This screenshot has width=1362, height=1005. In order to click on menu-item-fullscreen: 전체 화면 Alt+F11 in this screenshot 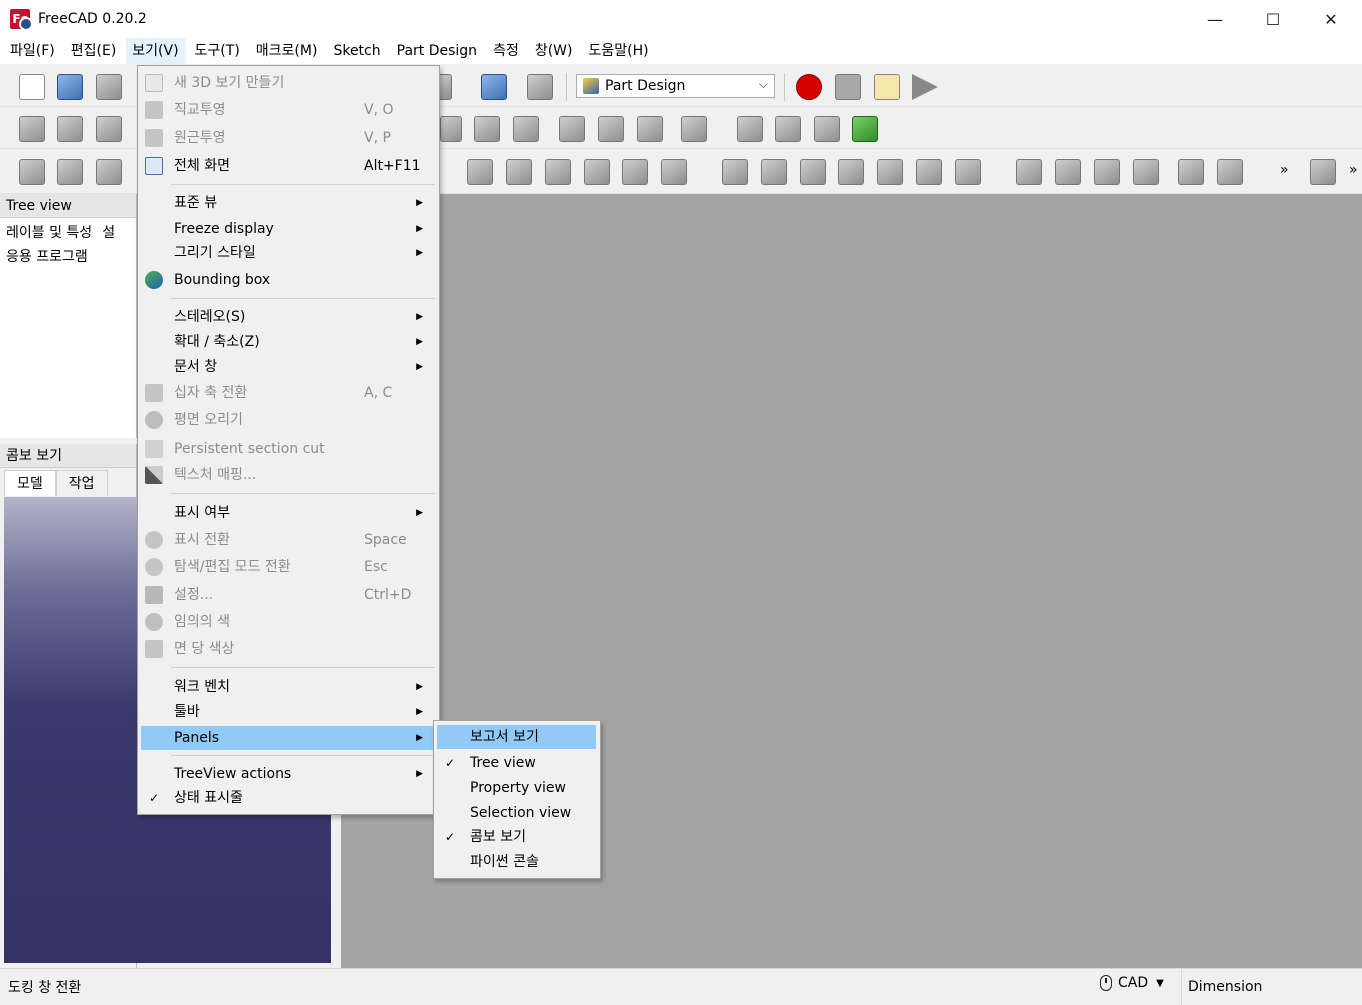, I will do `click(288, 166)`.